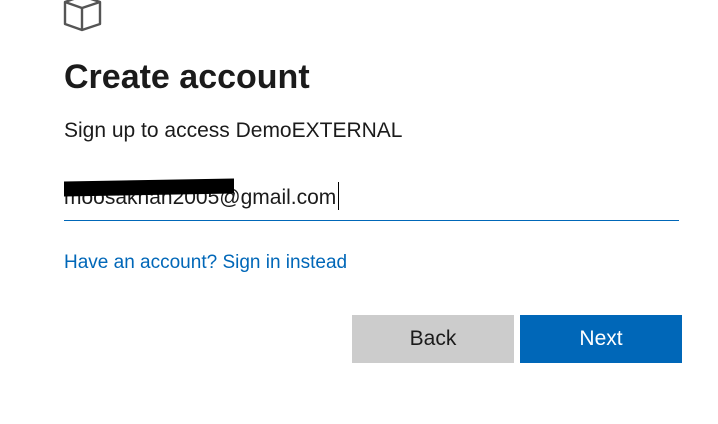 The height and width of the screenshot is (424, 718). I want to click on text-cursor, so click(339, 196).